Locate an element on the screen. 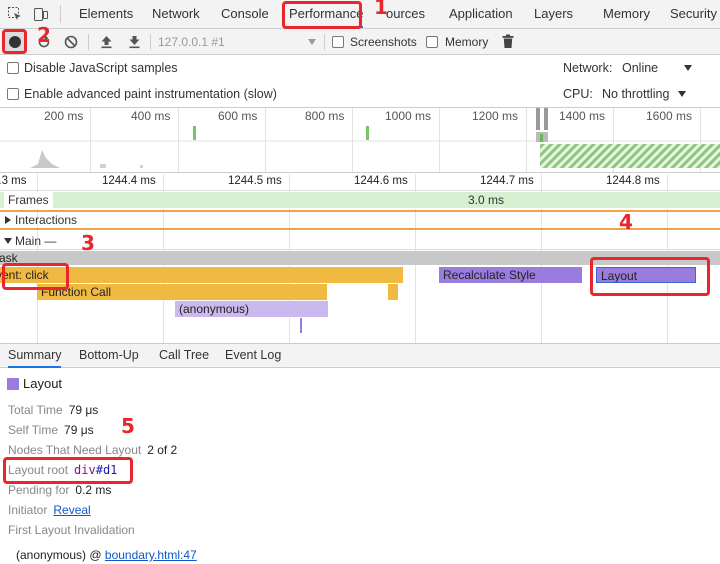 The height and width of the screenshot is (564, 720). anonymous-marker is located at coordinates (301, 325).